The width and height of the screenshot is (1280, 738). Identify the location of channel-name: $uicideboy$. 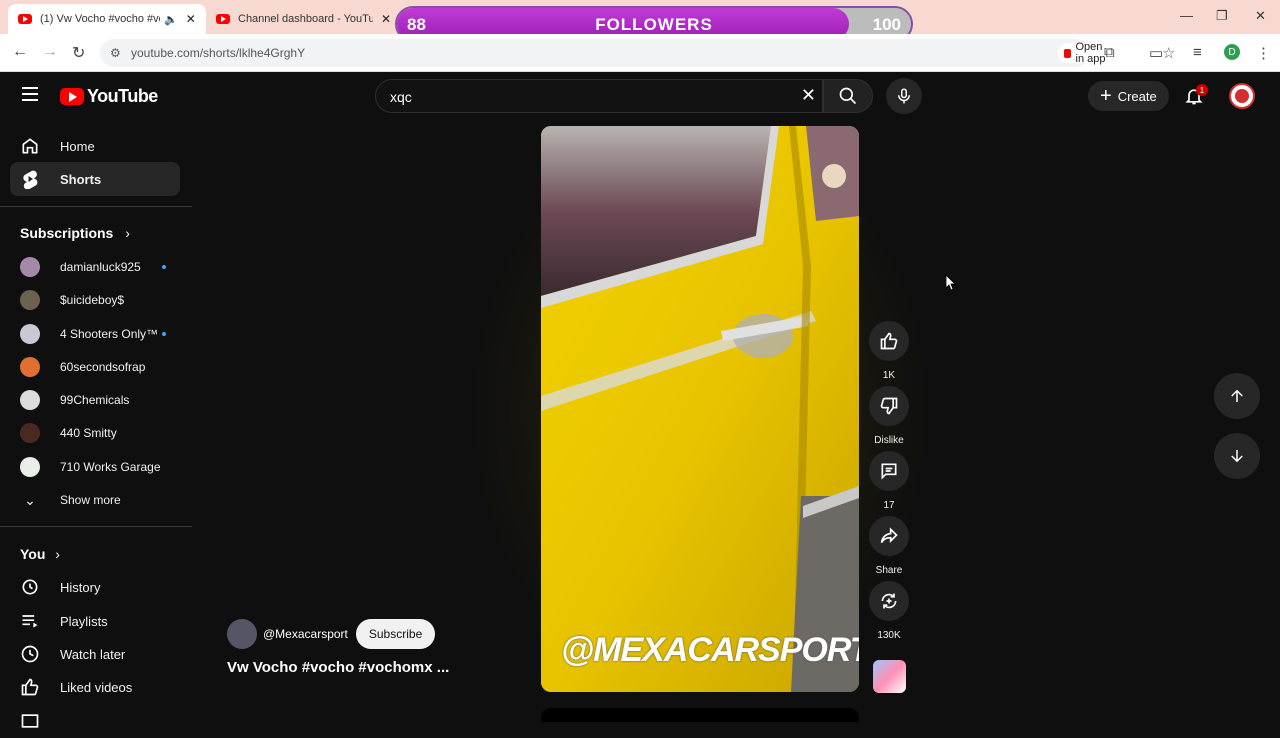
(92, 300).